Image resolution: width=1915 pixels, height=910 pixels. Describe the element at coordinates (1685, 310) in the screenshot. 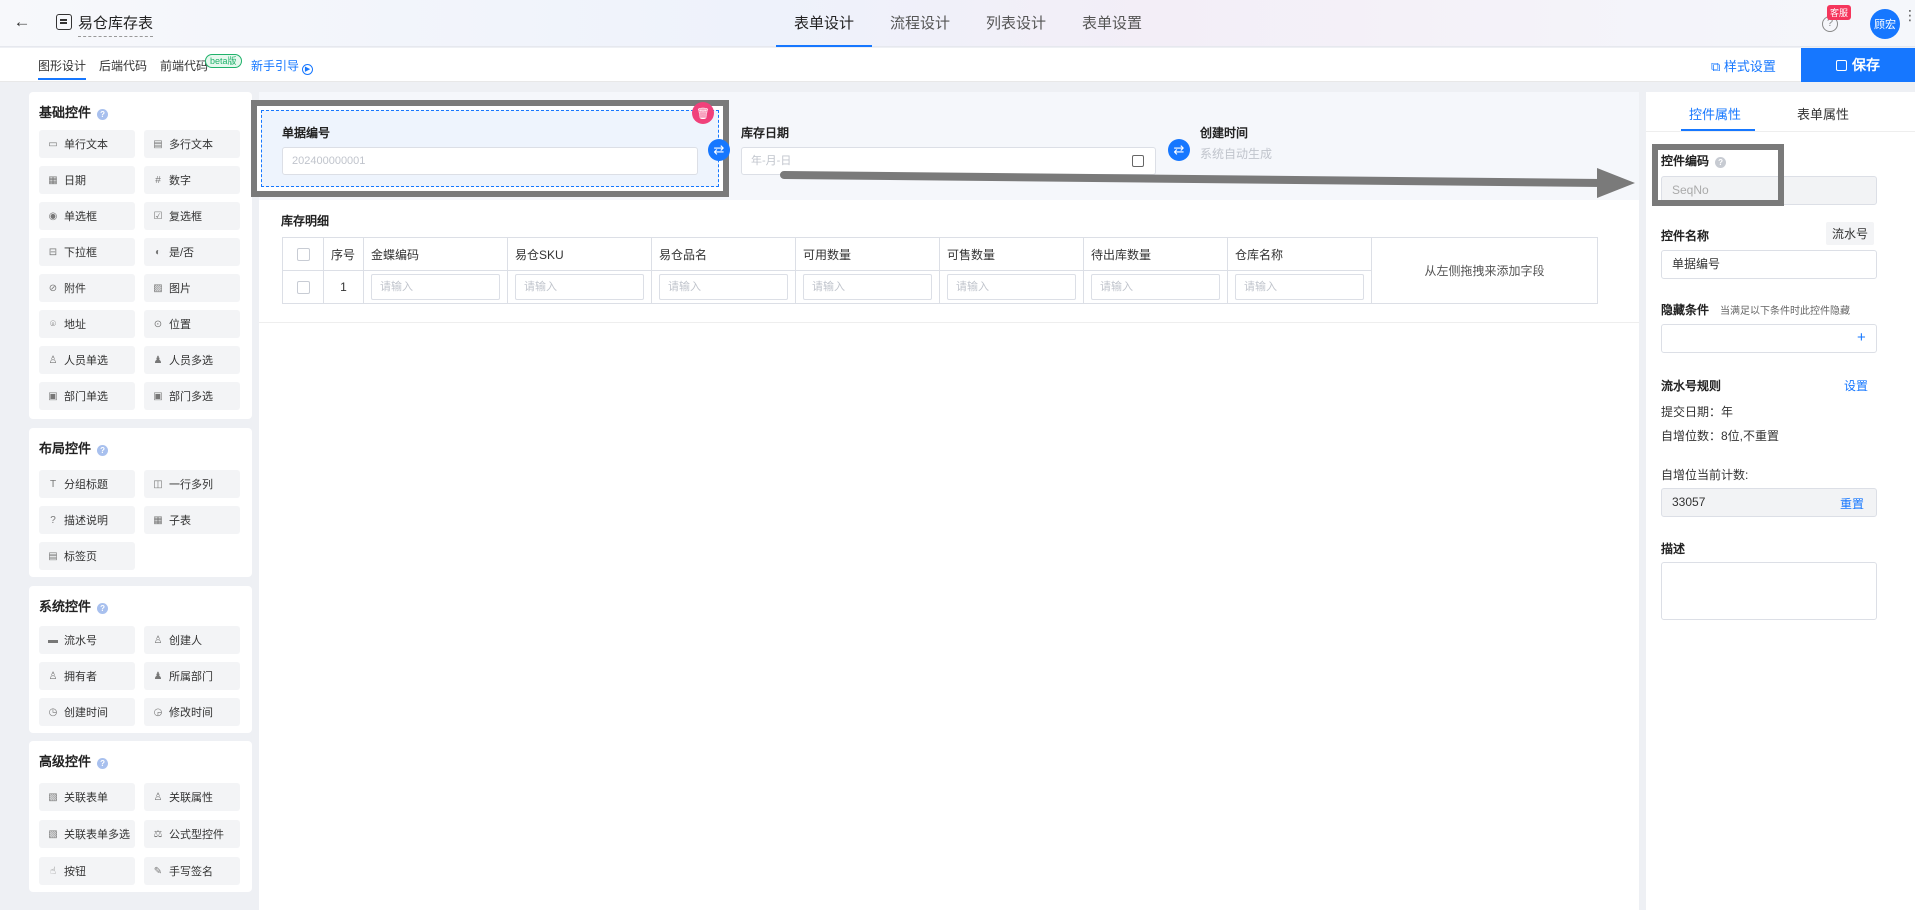

I see `hide-condition-label: 隐藏条件` at that location.